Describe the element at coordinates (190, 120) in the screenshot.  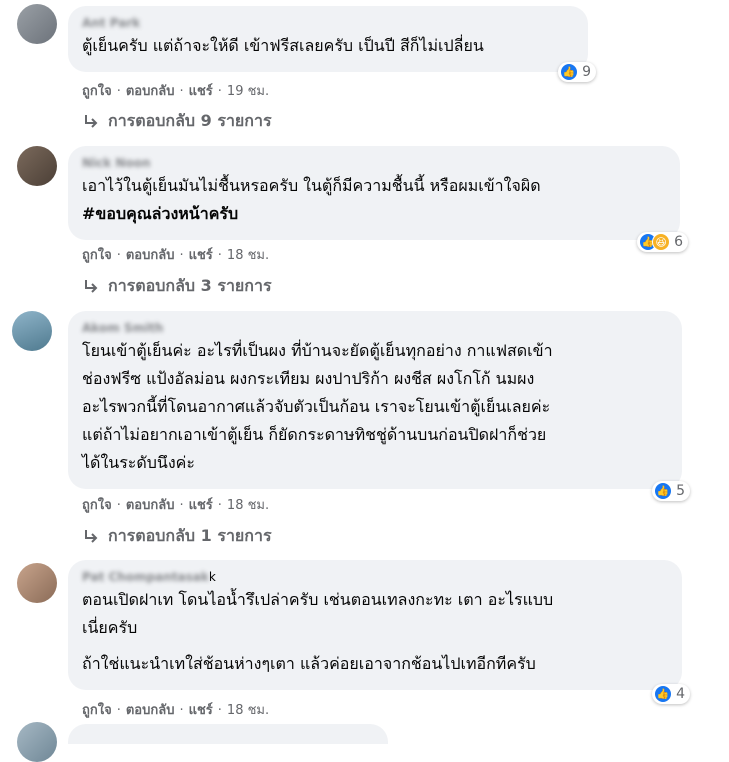
I see `replies-label: การตอบกลับ 9 รายการ` at that location.